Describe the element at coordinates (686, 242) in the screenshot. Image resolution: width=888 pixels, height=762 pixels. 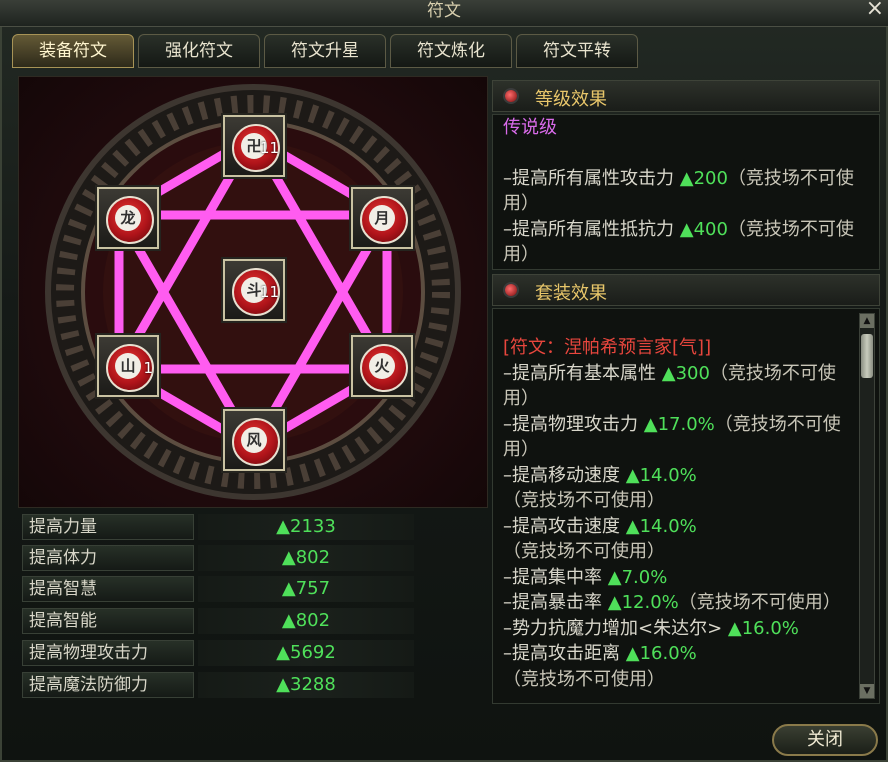
I see `effect-line: –提高所有属性抵抗力 ▲400（竞技场不可使用）` at that location.